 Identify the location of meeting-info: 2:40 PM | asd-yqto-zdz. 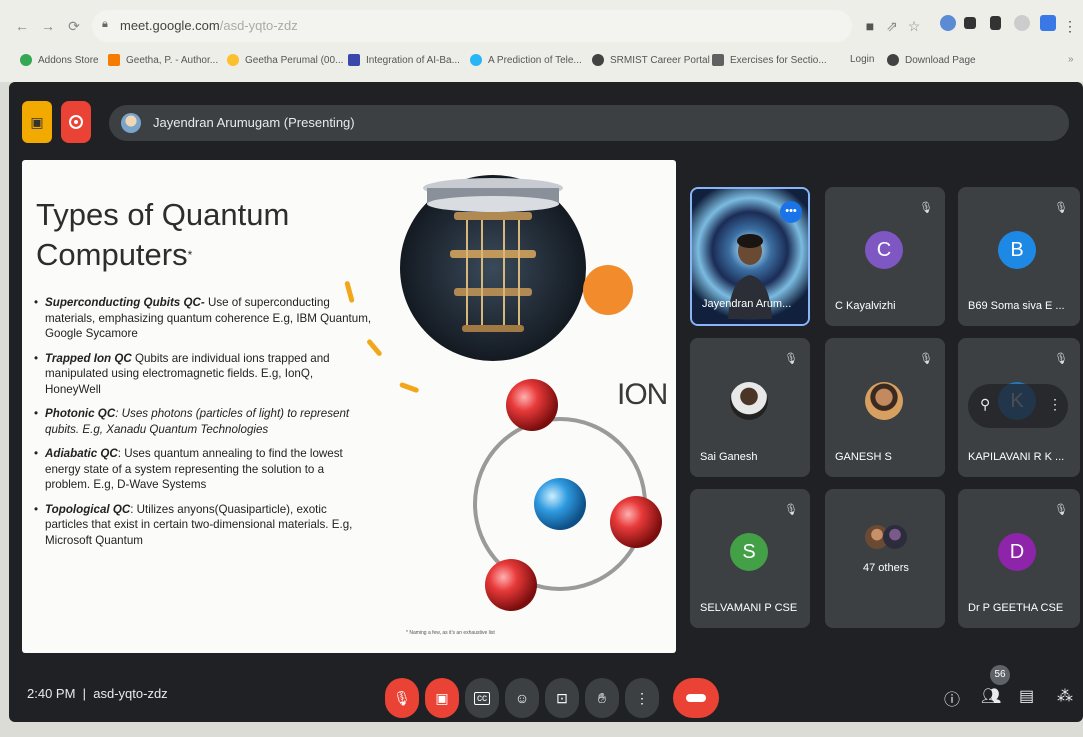
(97, 693).